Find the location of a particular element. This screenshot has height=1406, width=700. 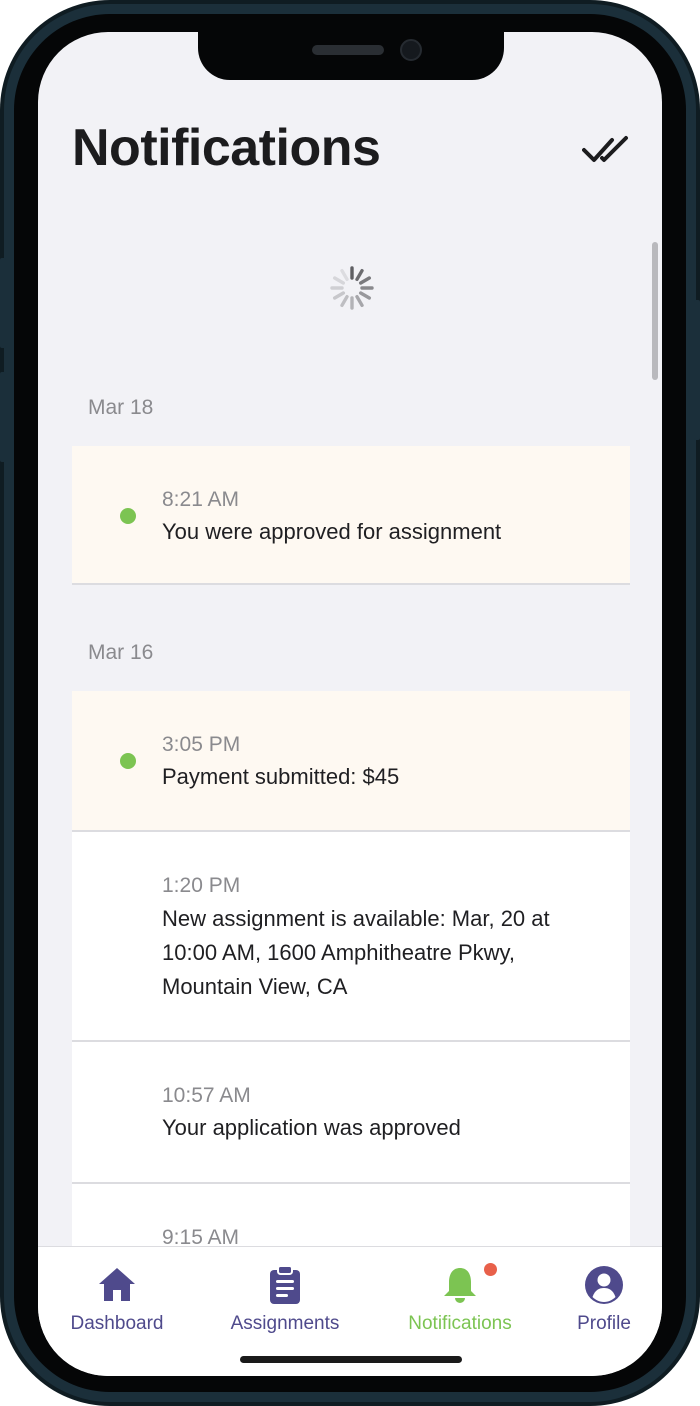

speaker-grille is located at coordinates (348, 50).